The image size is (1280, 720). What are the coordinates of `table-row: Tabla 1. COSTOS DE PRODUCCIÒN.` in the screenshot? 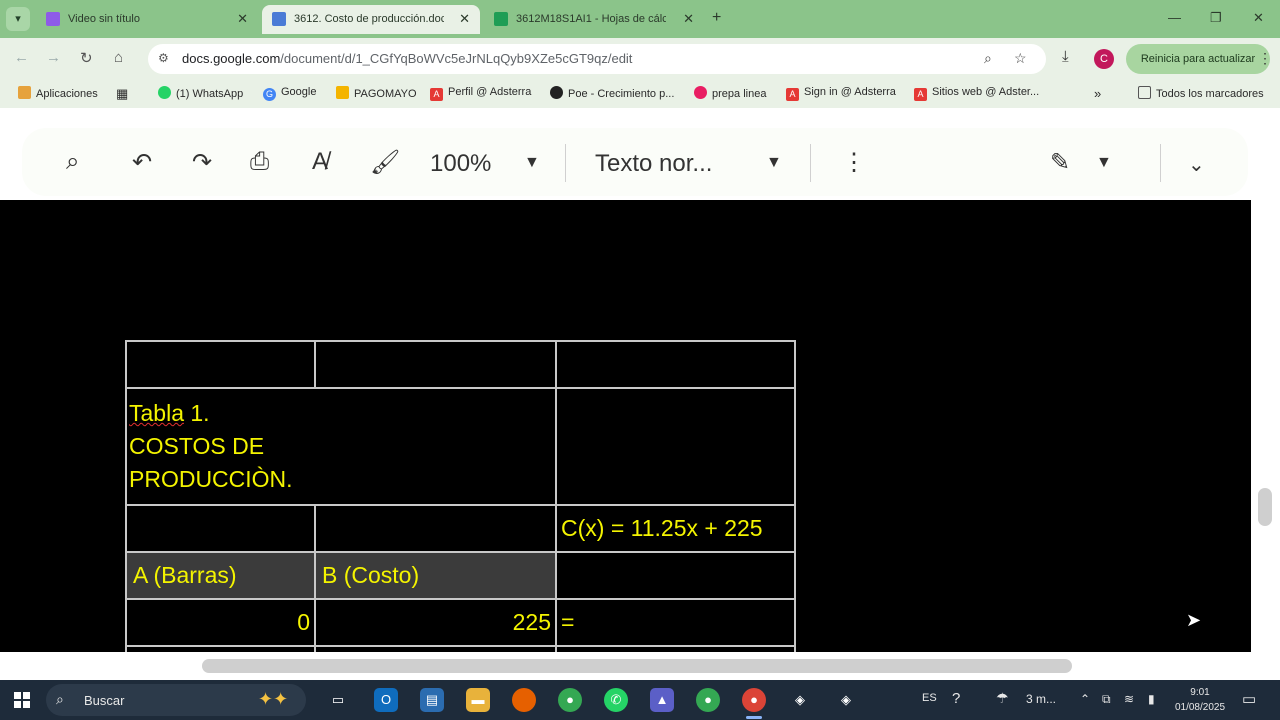 It's located at (460, 446).